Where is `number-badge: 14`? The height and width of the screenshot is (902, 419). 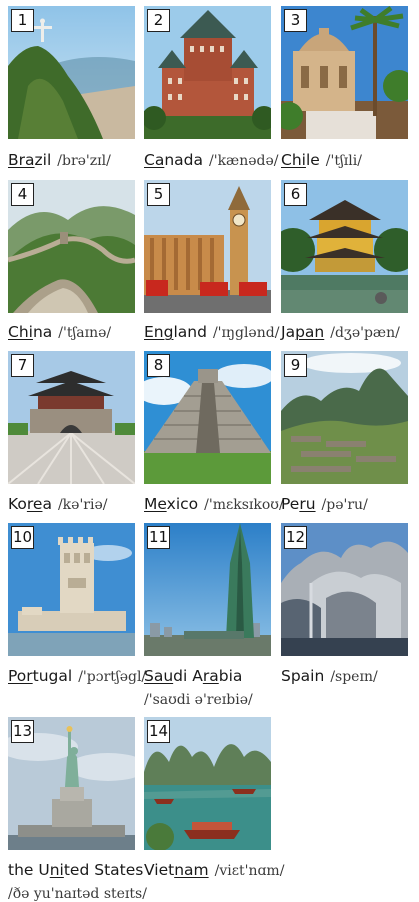
number-badge: 14 is located at coordinates (158, 731).